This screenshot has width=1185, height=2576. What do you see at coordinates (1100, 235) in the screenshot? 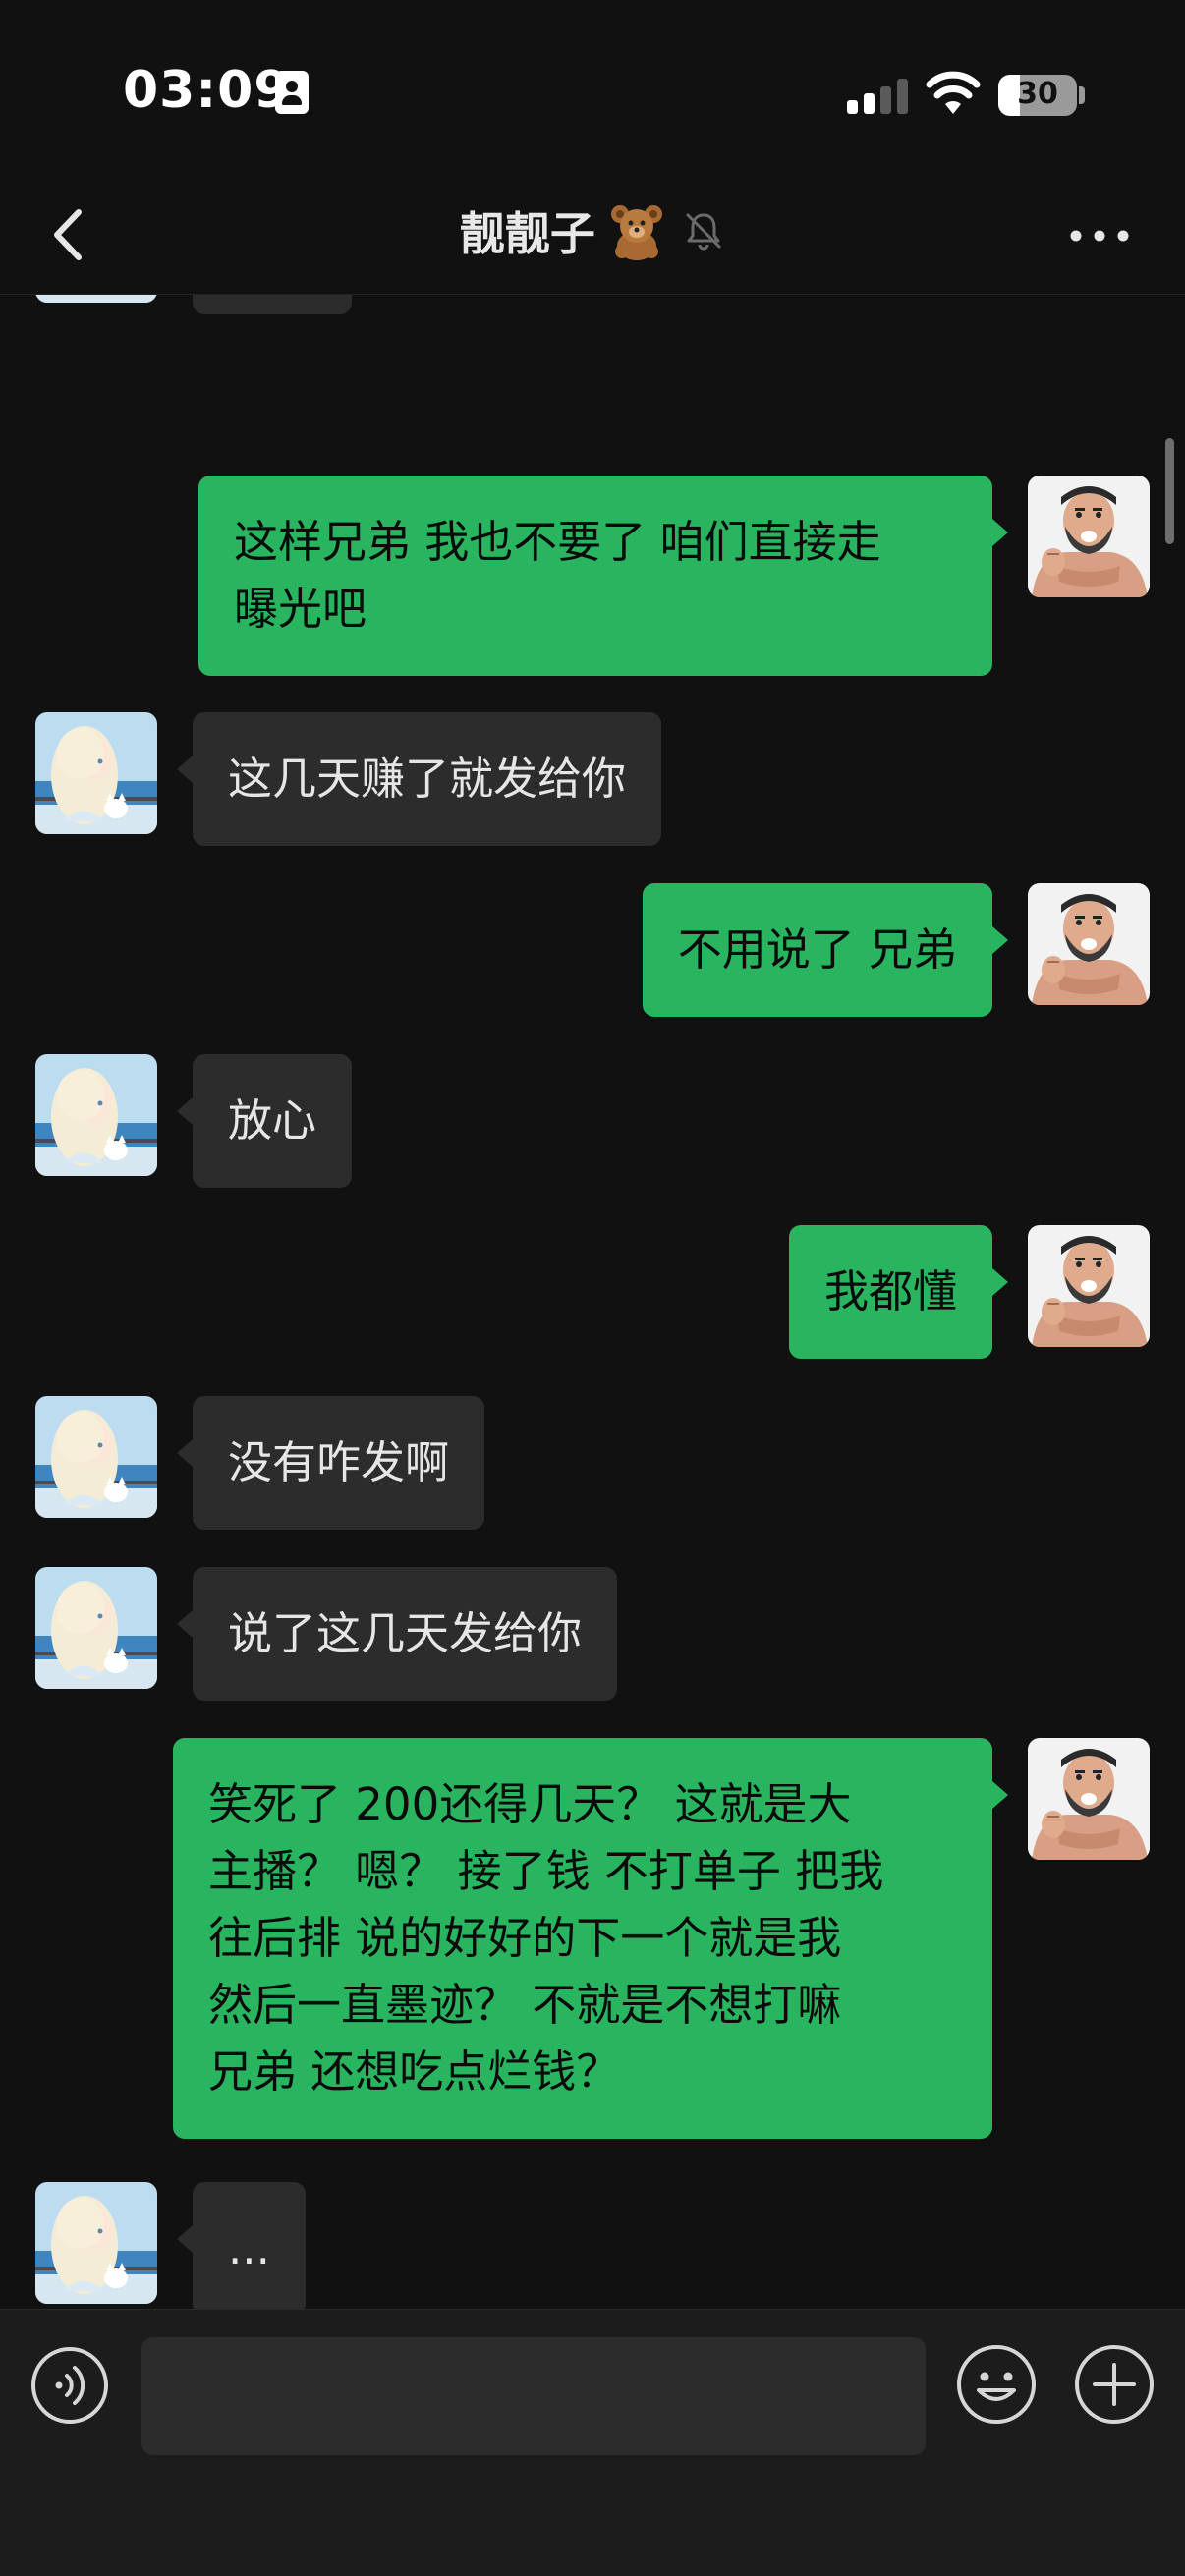
I see `more-options-button` at bounding box center [1100, 235].